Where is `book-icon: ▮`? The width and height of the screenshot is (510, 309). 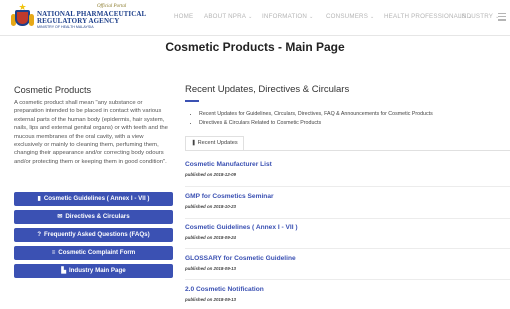 book-icon: ▮ is located at coordinates (39, 199).